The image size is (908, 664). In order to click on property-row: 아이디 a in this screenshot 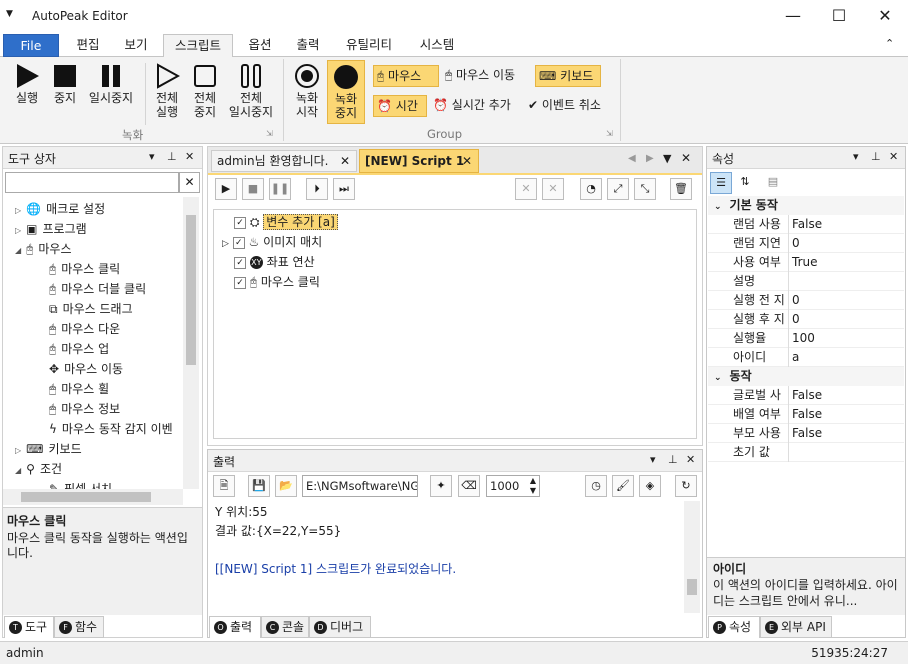, I will do `click(806, 357)`.